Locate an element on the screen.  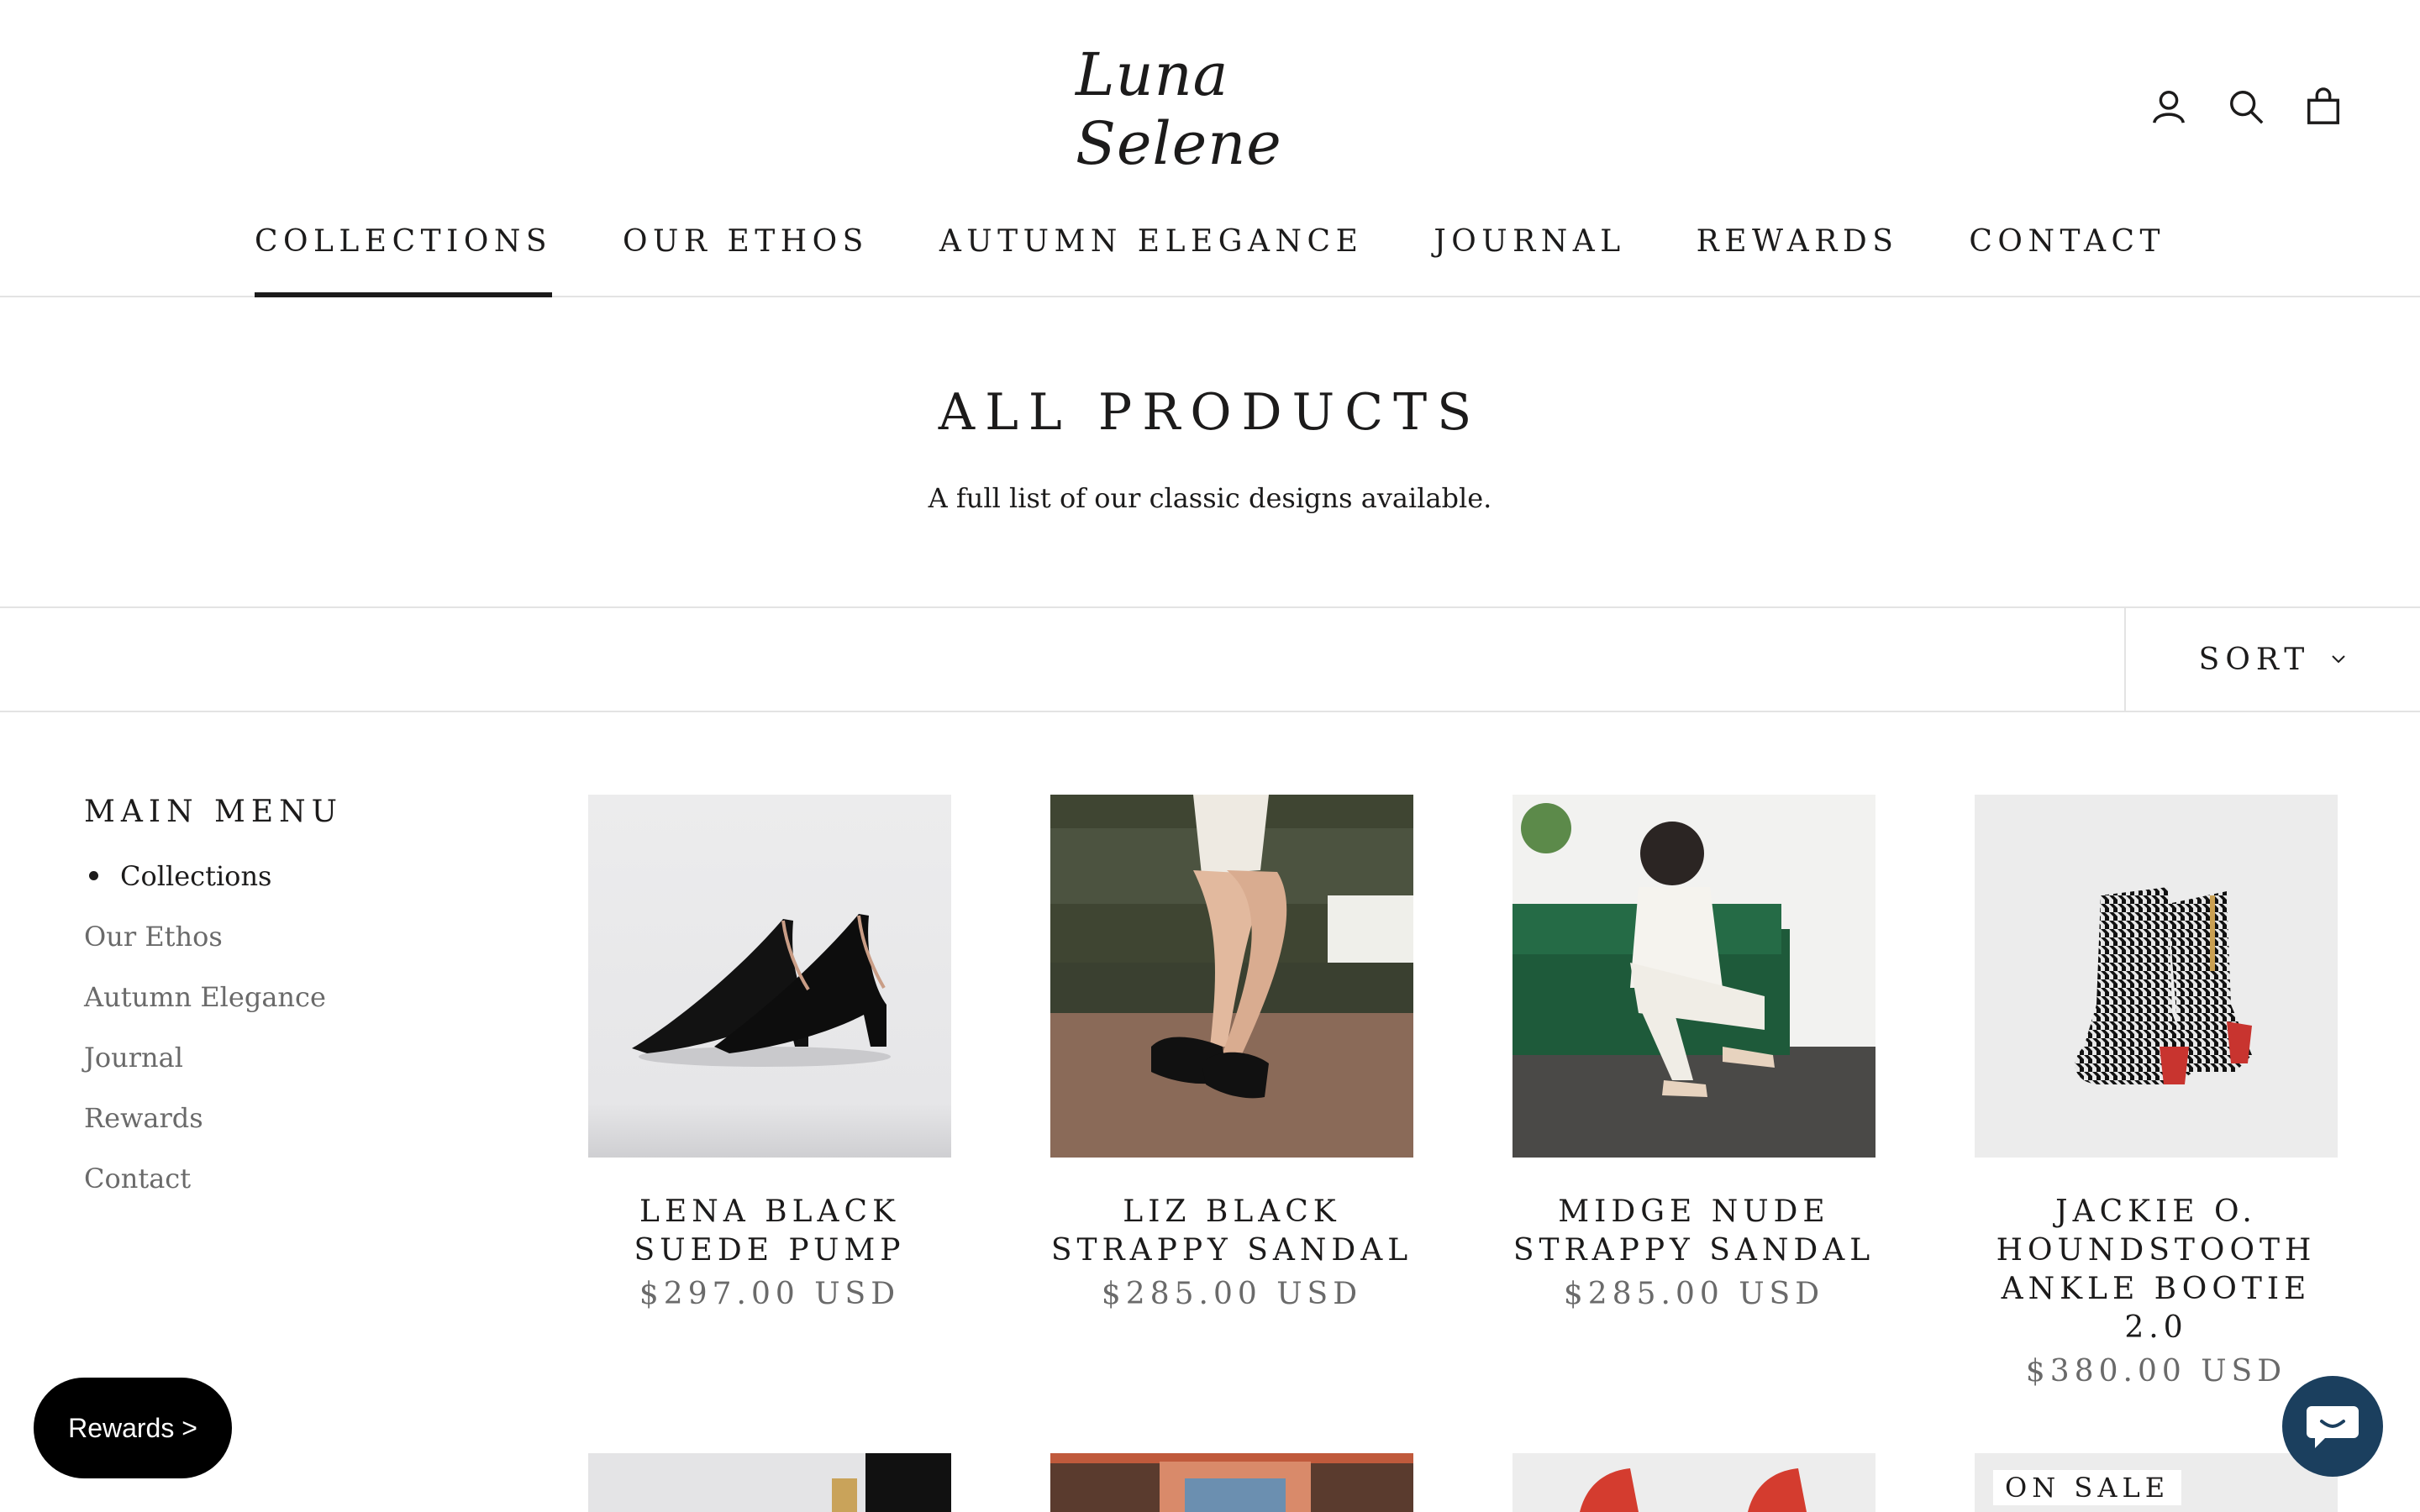
product-price: $297.00 USD is located at coordinates (770, 1294).